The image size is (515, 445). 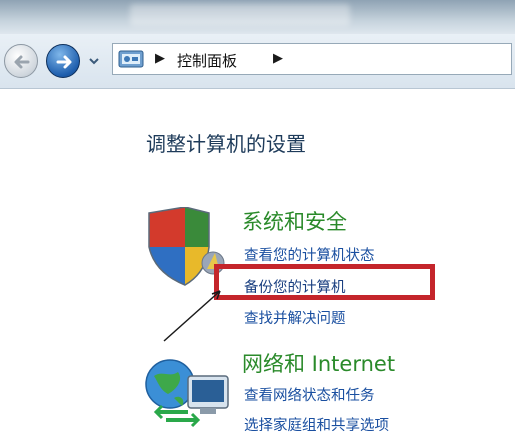 What do you see at coordinates (240, 15) in the screenshot?
I see `blurred-title` at bounding box center [240, 15].